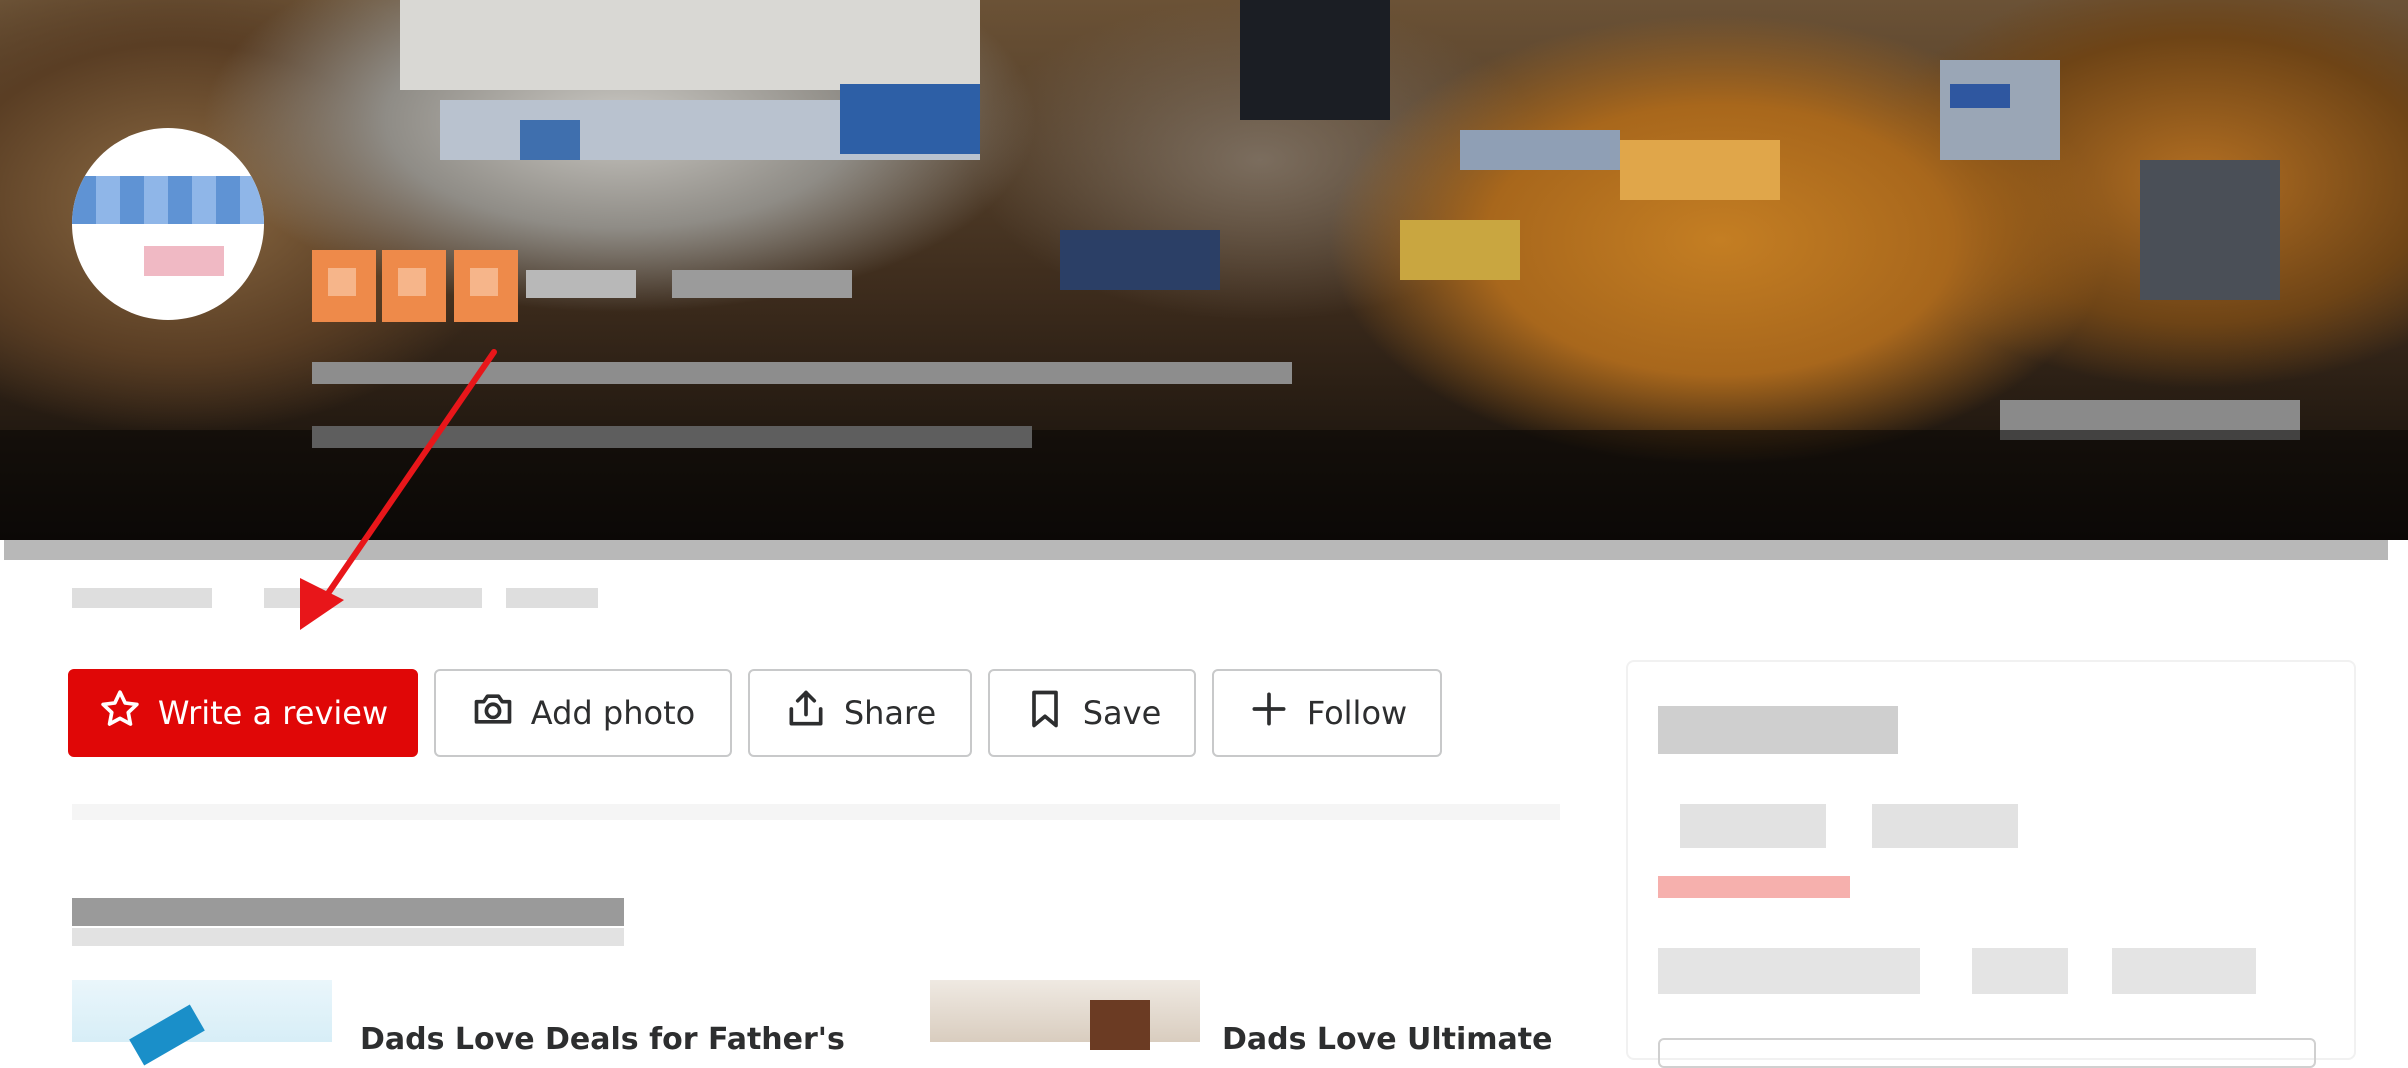  Describe the element at coordinates (1357, 713) in the screenshot. I see `follow-label: Follow` at that location.